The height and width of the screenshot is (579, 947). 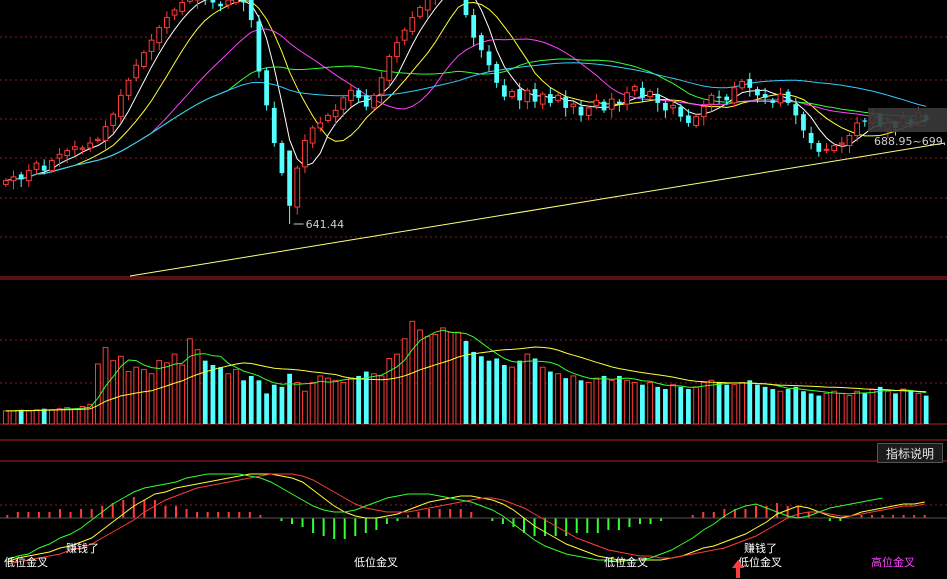 What do you see at coordinates (907, 120) in the screenshot?
I see `price-range-box` at bounding box center [907, 120].